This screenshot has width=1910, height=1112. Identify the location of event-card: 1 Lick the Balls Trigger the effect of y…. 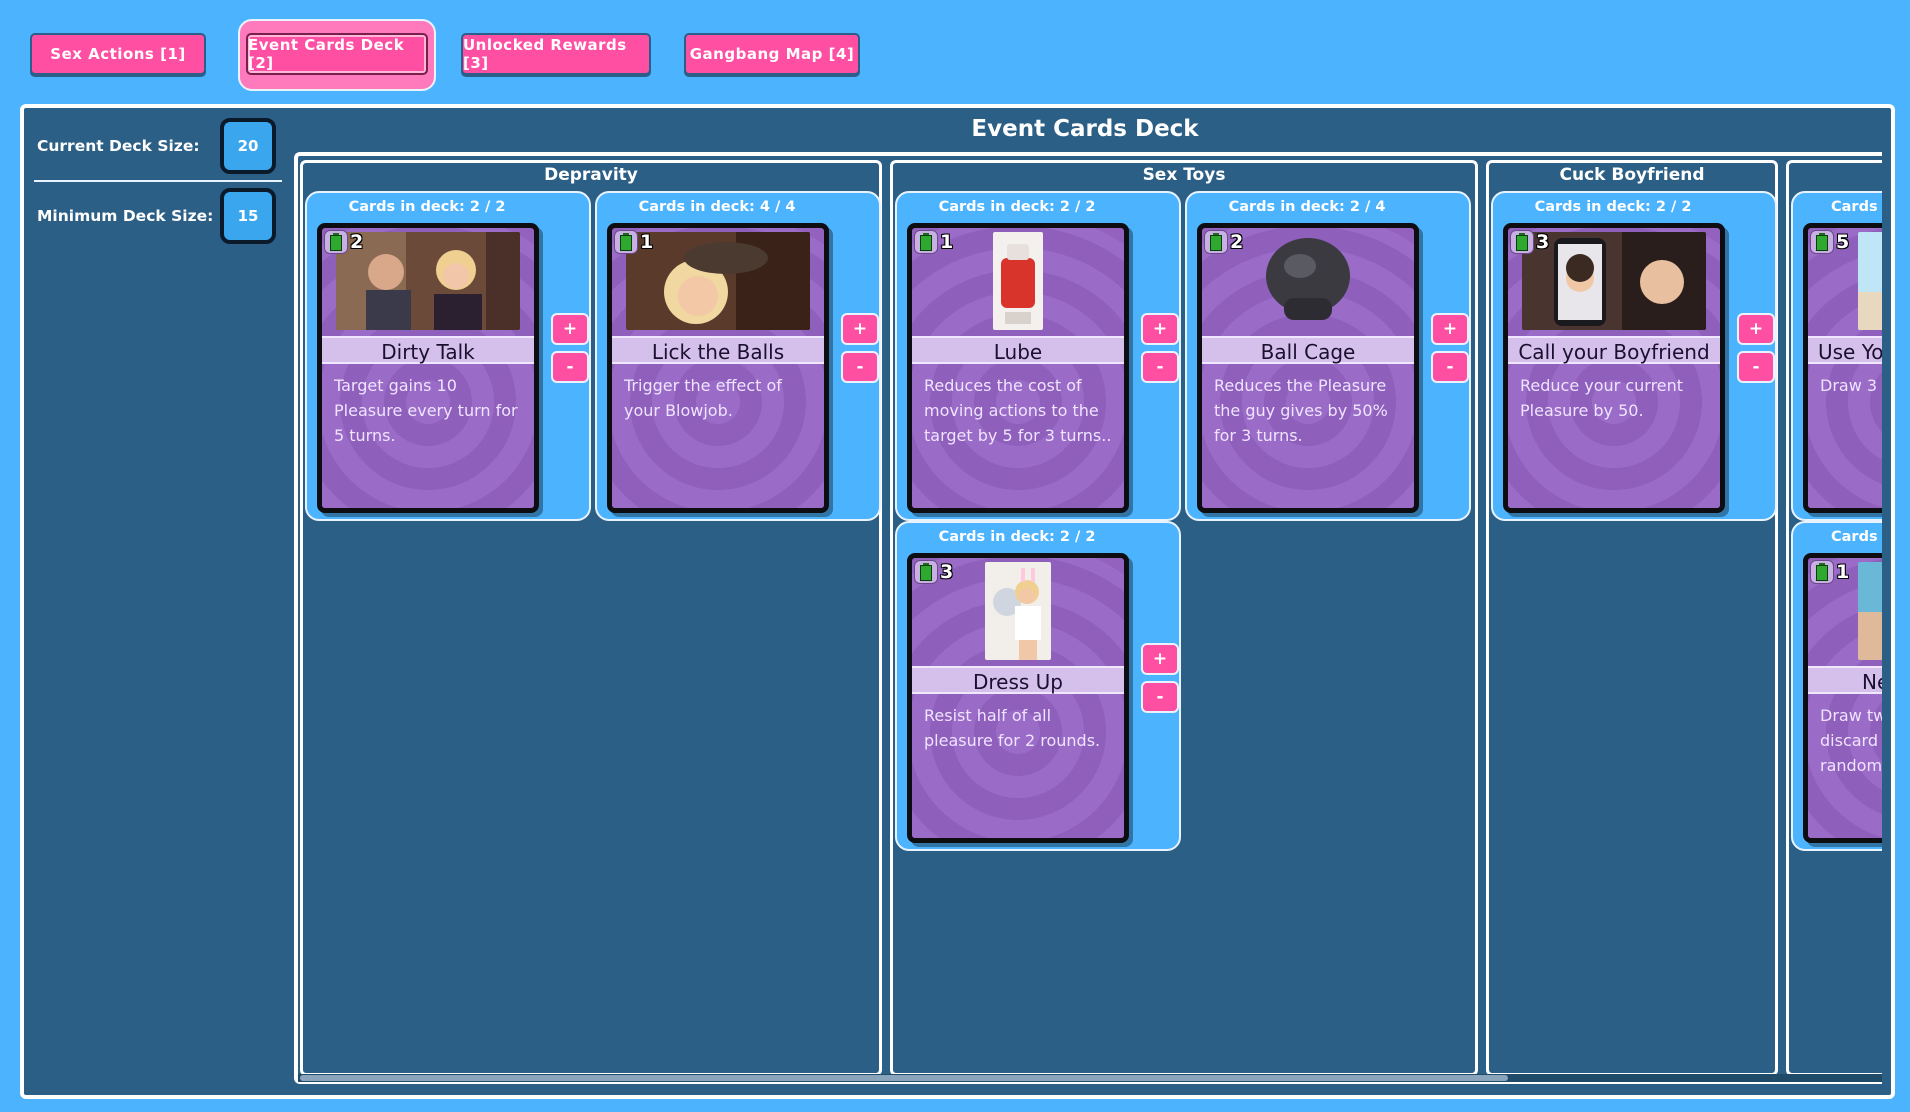
(718, 368).